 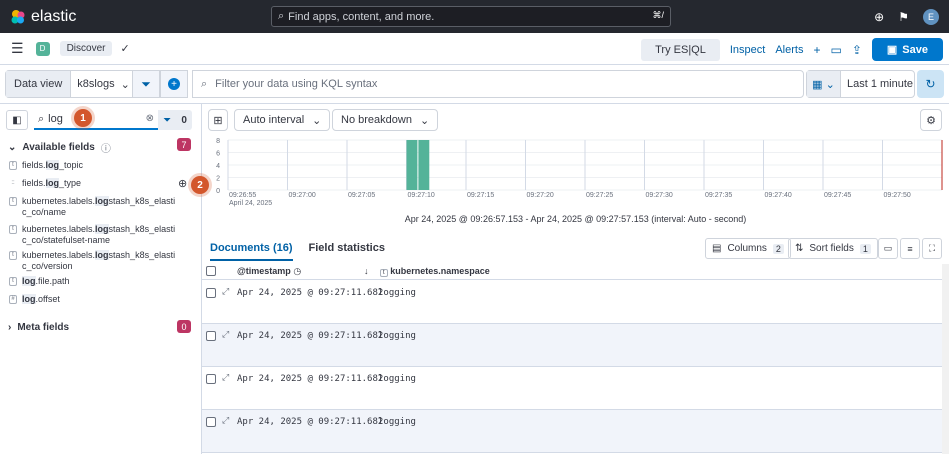 What do you see at coordinates (892, 50) in the screenshot?
I see `save-icon: ▣` at bounding box center [892, 50].